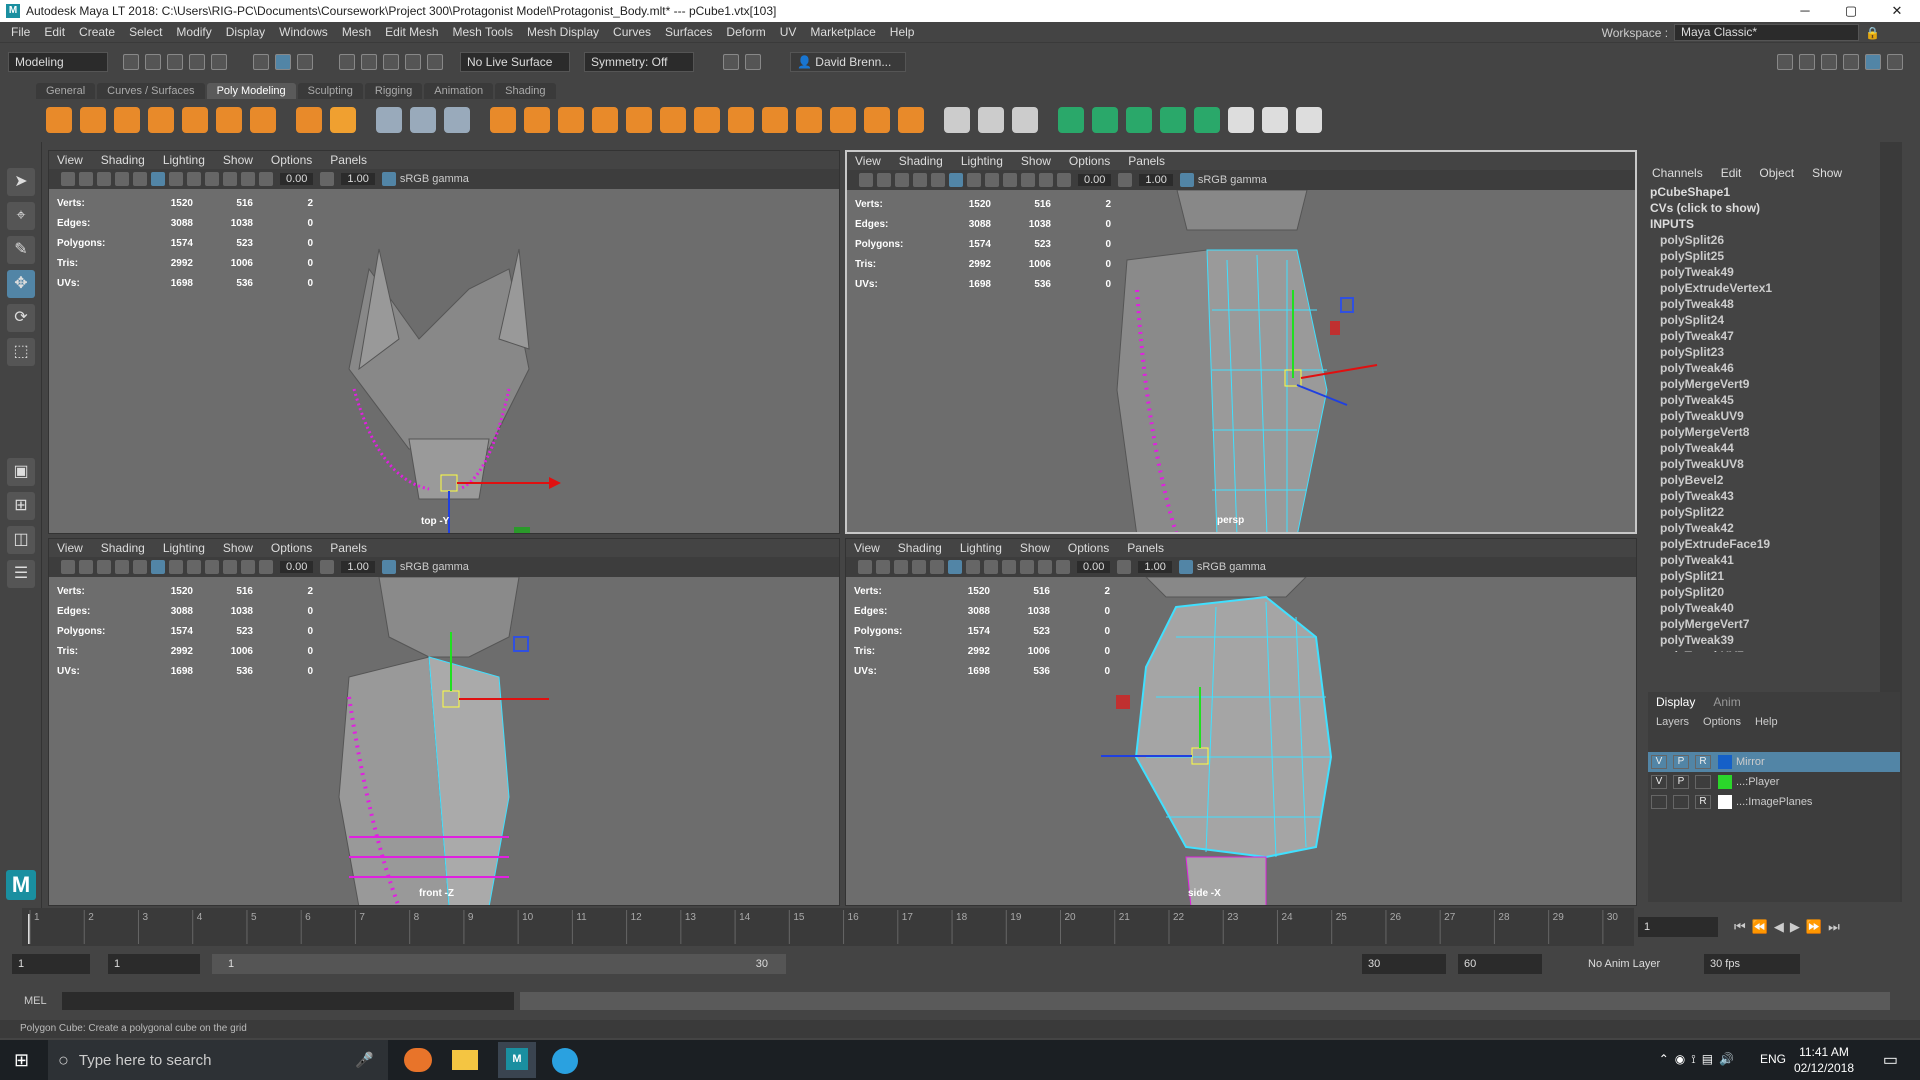 The height and width of the screenshot is (1080, 1920). I want to click on poly-platonic-icon, so click(309, 120).